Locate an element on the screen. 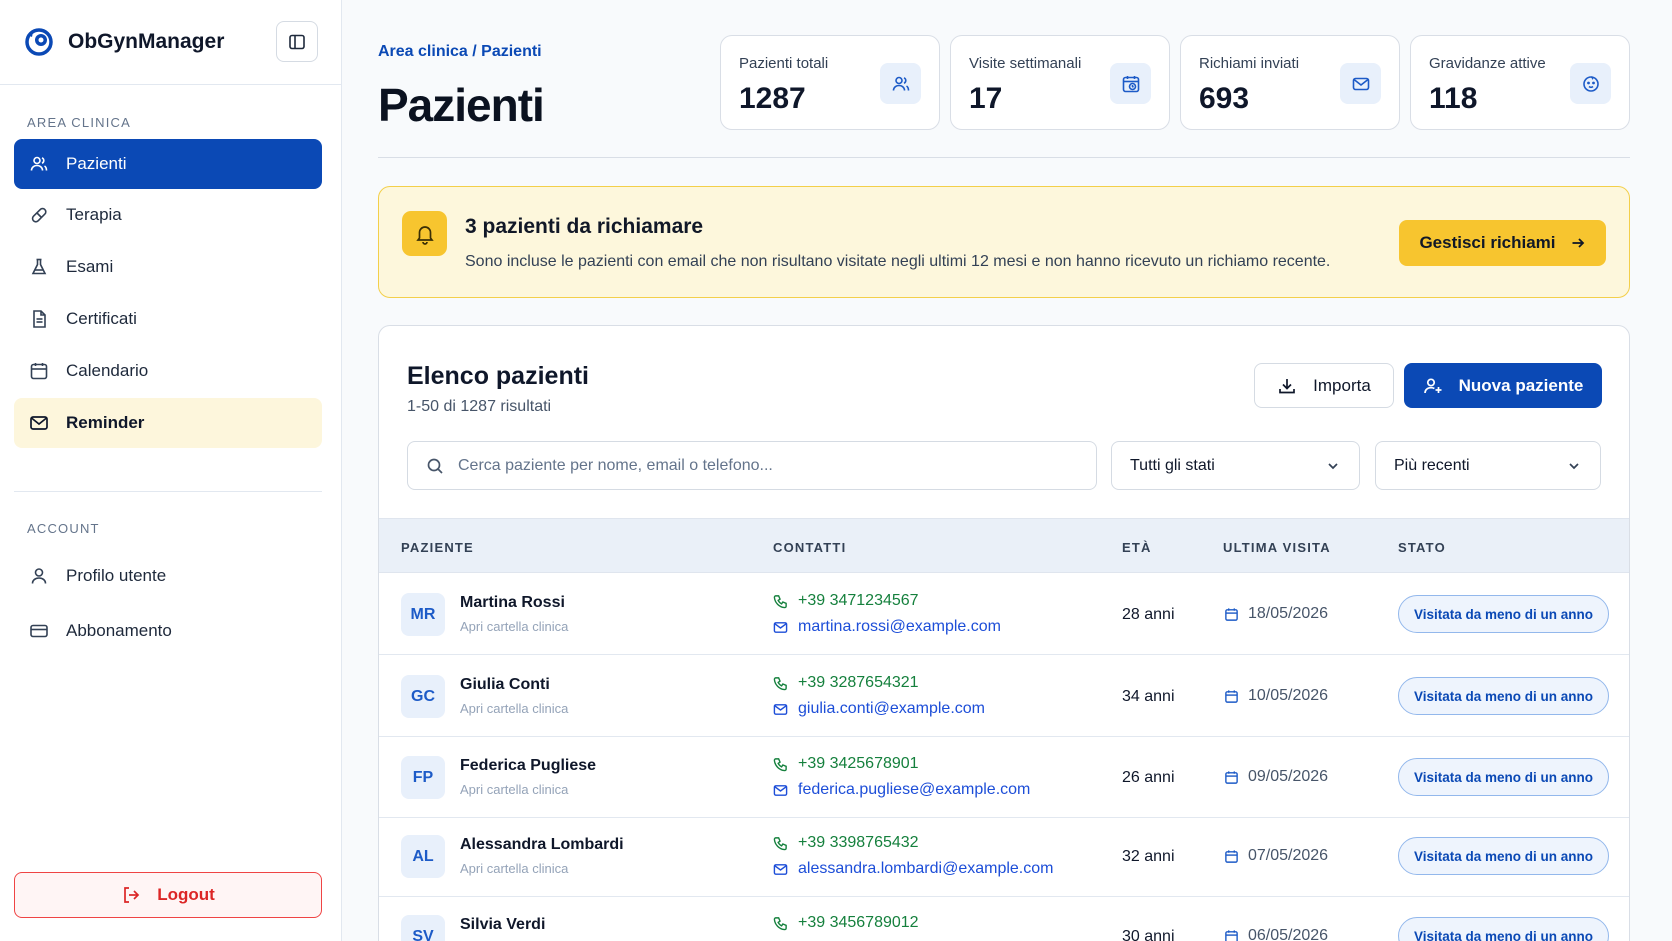 The width and height of the screenshot is (1672, 941). search-box is located at coordinates (752, 465).